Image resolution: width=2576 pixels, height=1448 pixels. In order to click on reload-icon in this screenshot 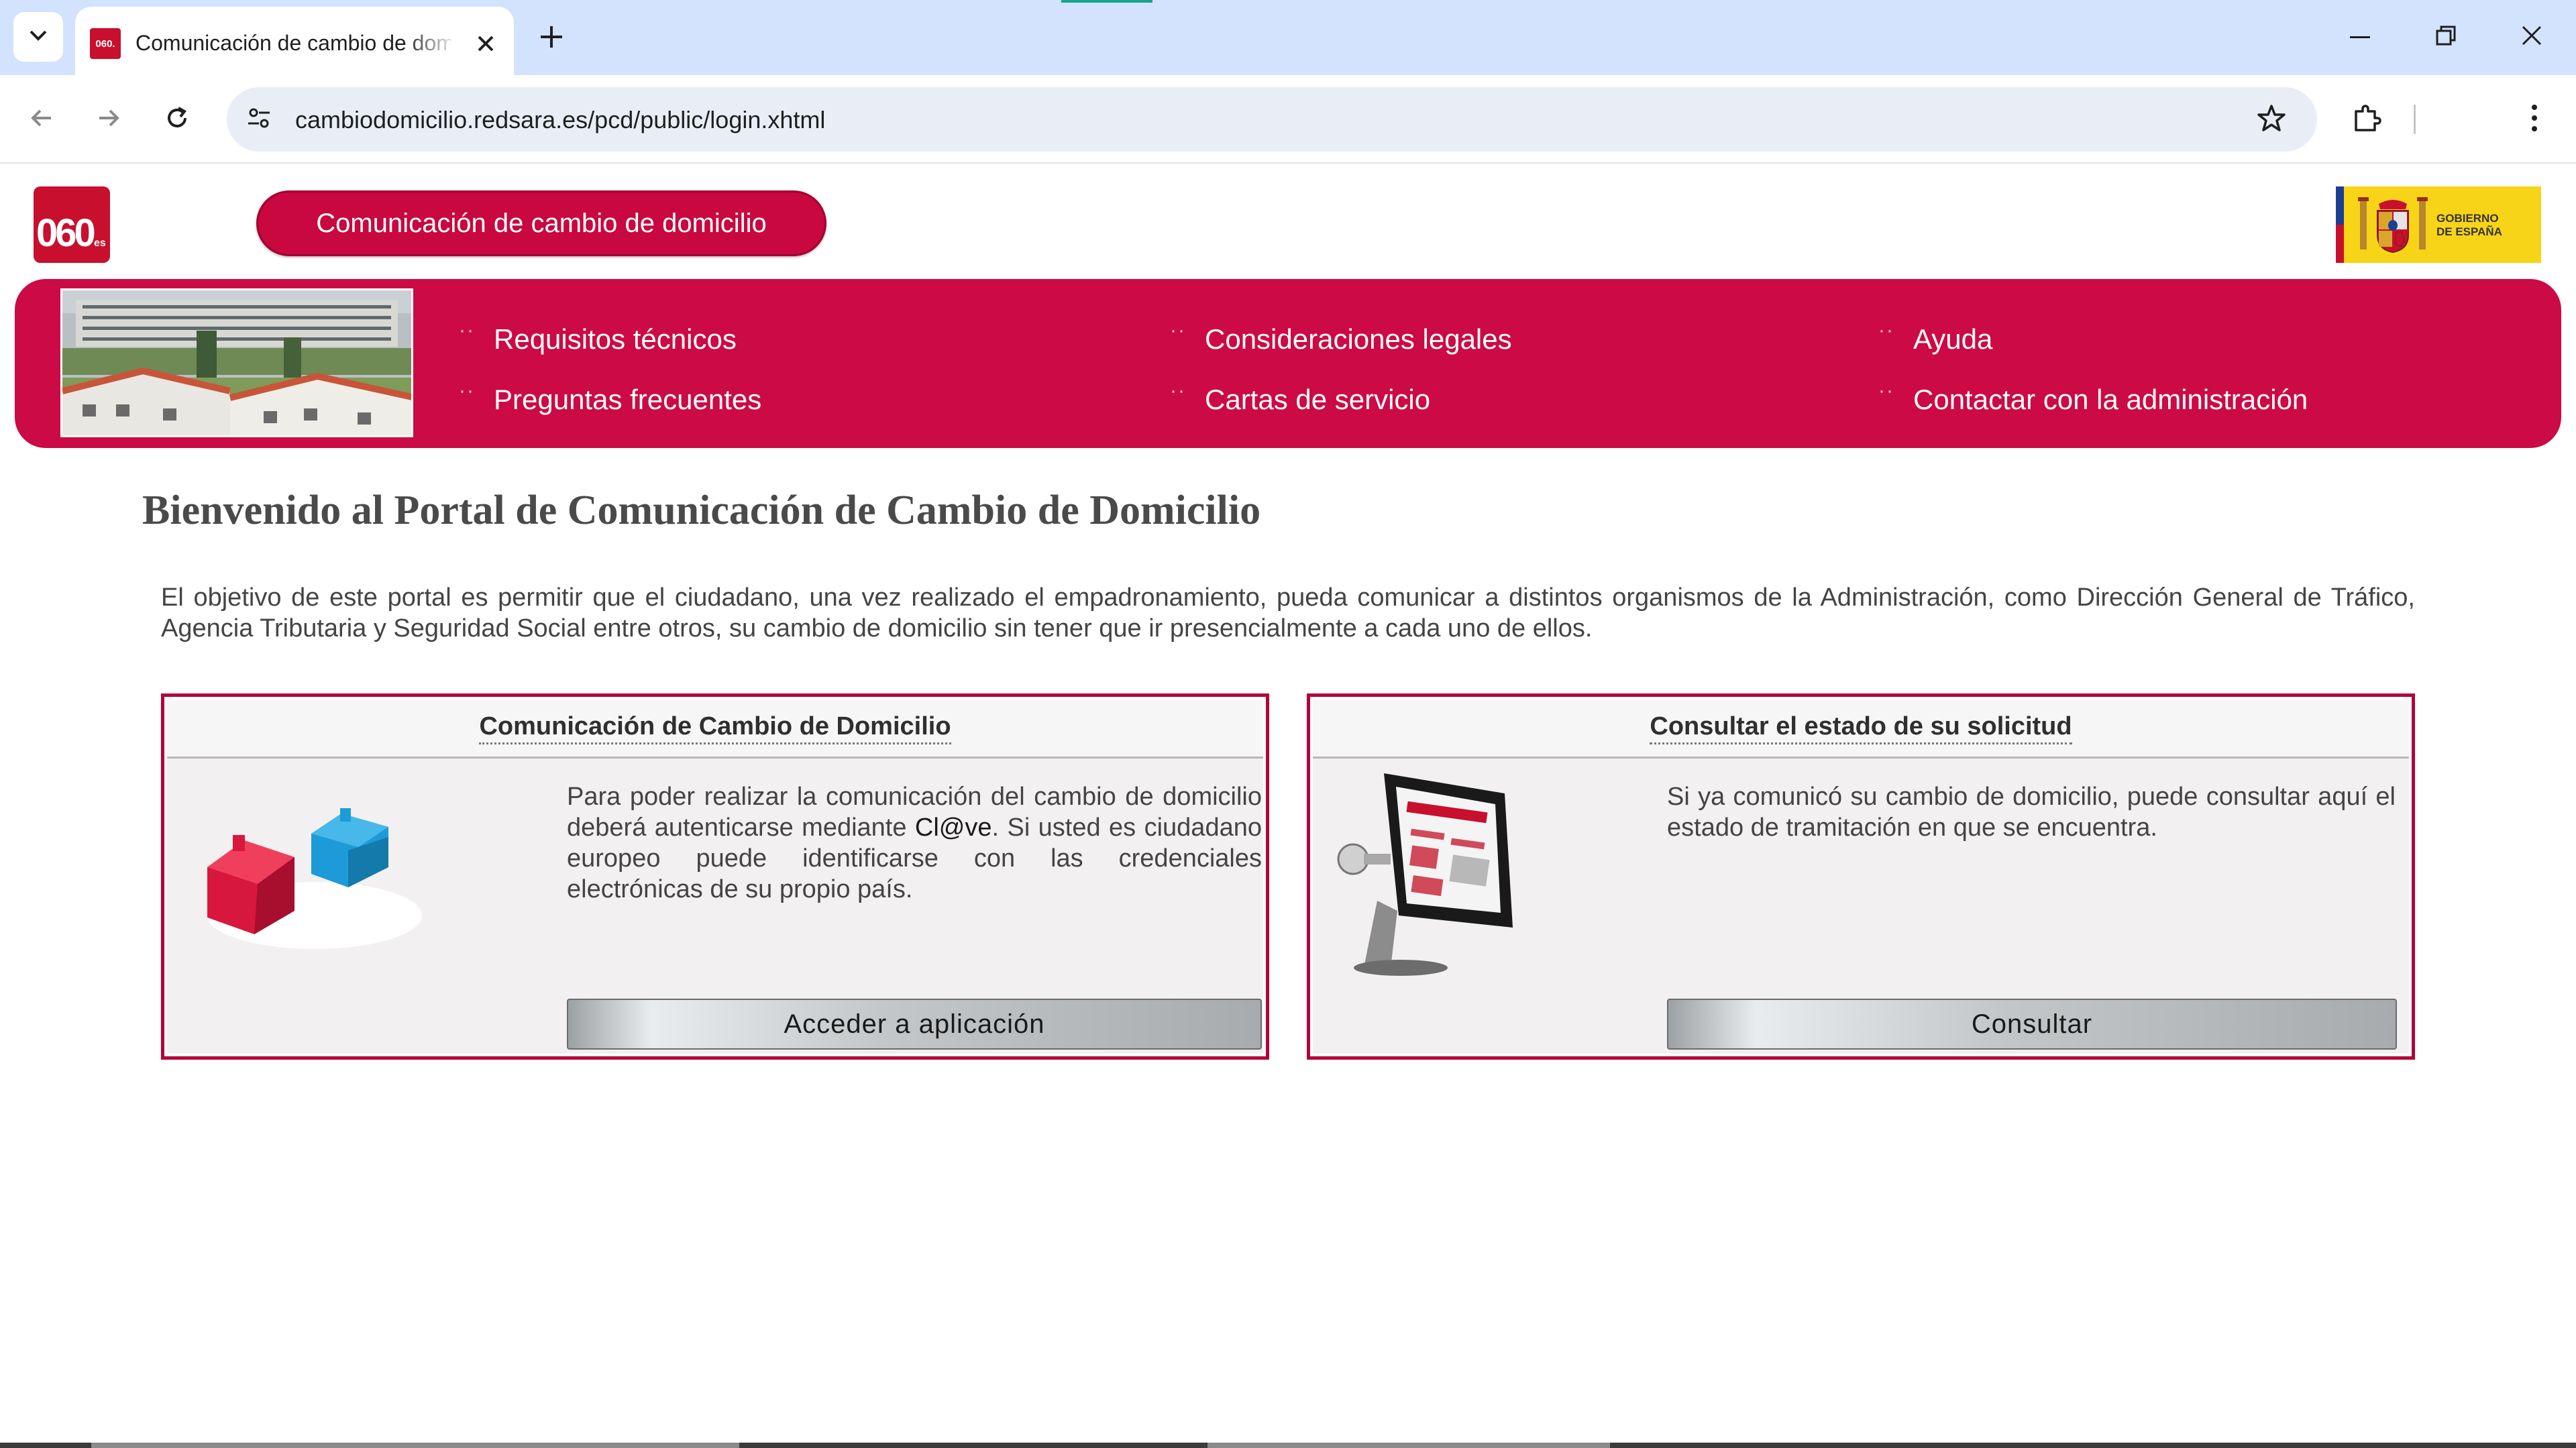, I will do `click(177, 120)`.